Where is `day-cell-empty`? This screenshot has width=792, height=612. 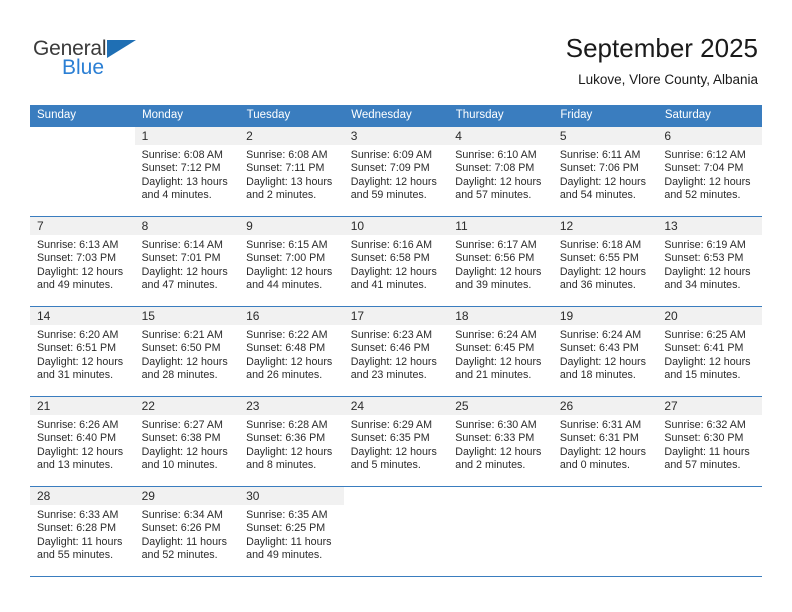
day-cell-empty is located at coordinates (500, 531).